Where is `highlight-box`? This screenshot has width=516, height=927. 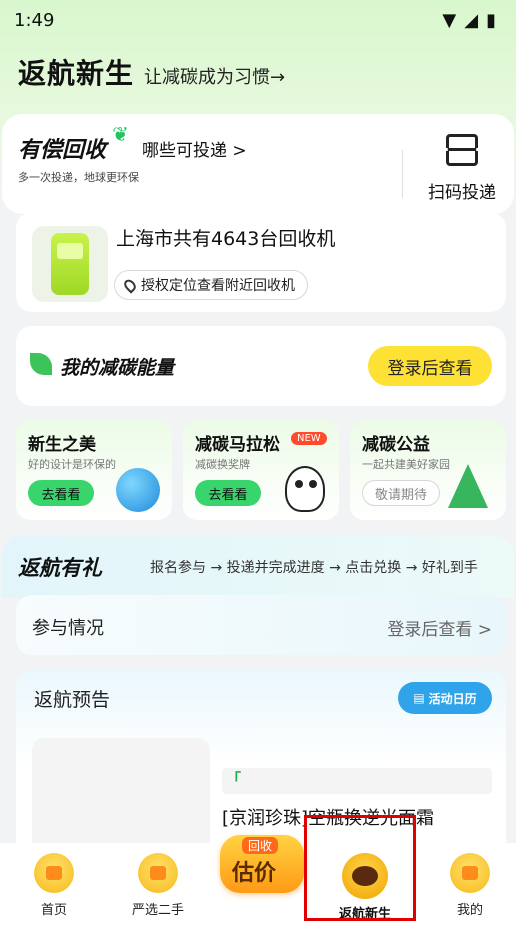 highlight-box is located at coordinates (360, 868).